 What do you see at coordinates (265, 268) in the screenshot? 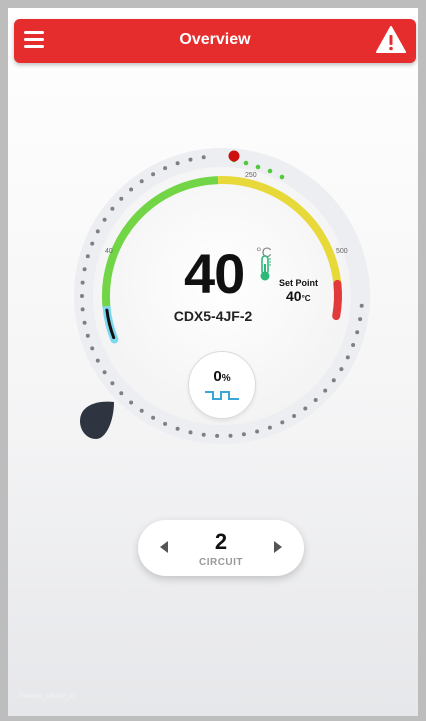
I see `thermometer-icon` at bounding box center [265, 268].